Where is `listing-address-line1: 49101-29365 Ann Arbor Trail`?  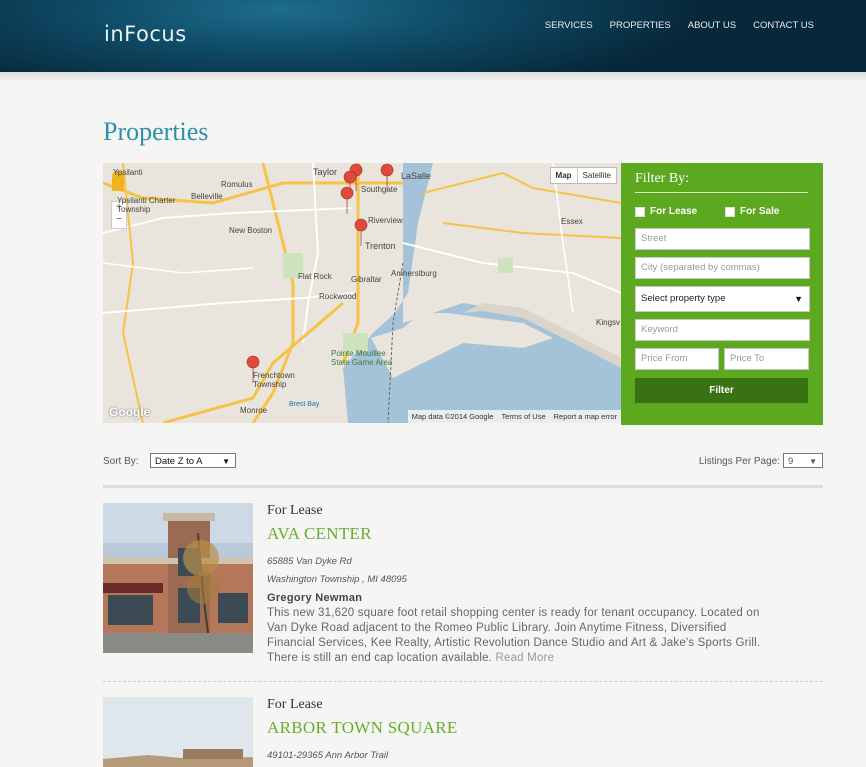 listing-address-line1: 49101-29365 Ann Arbor Trail is located at coordinates (328, 755).